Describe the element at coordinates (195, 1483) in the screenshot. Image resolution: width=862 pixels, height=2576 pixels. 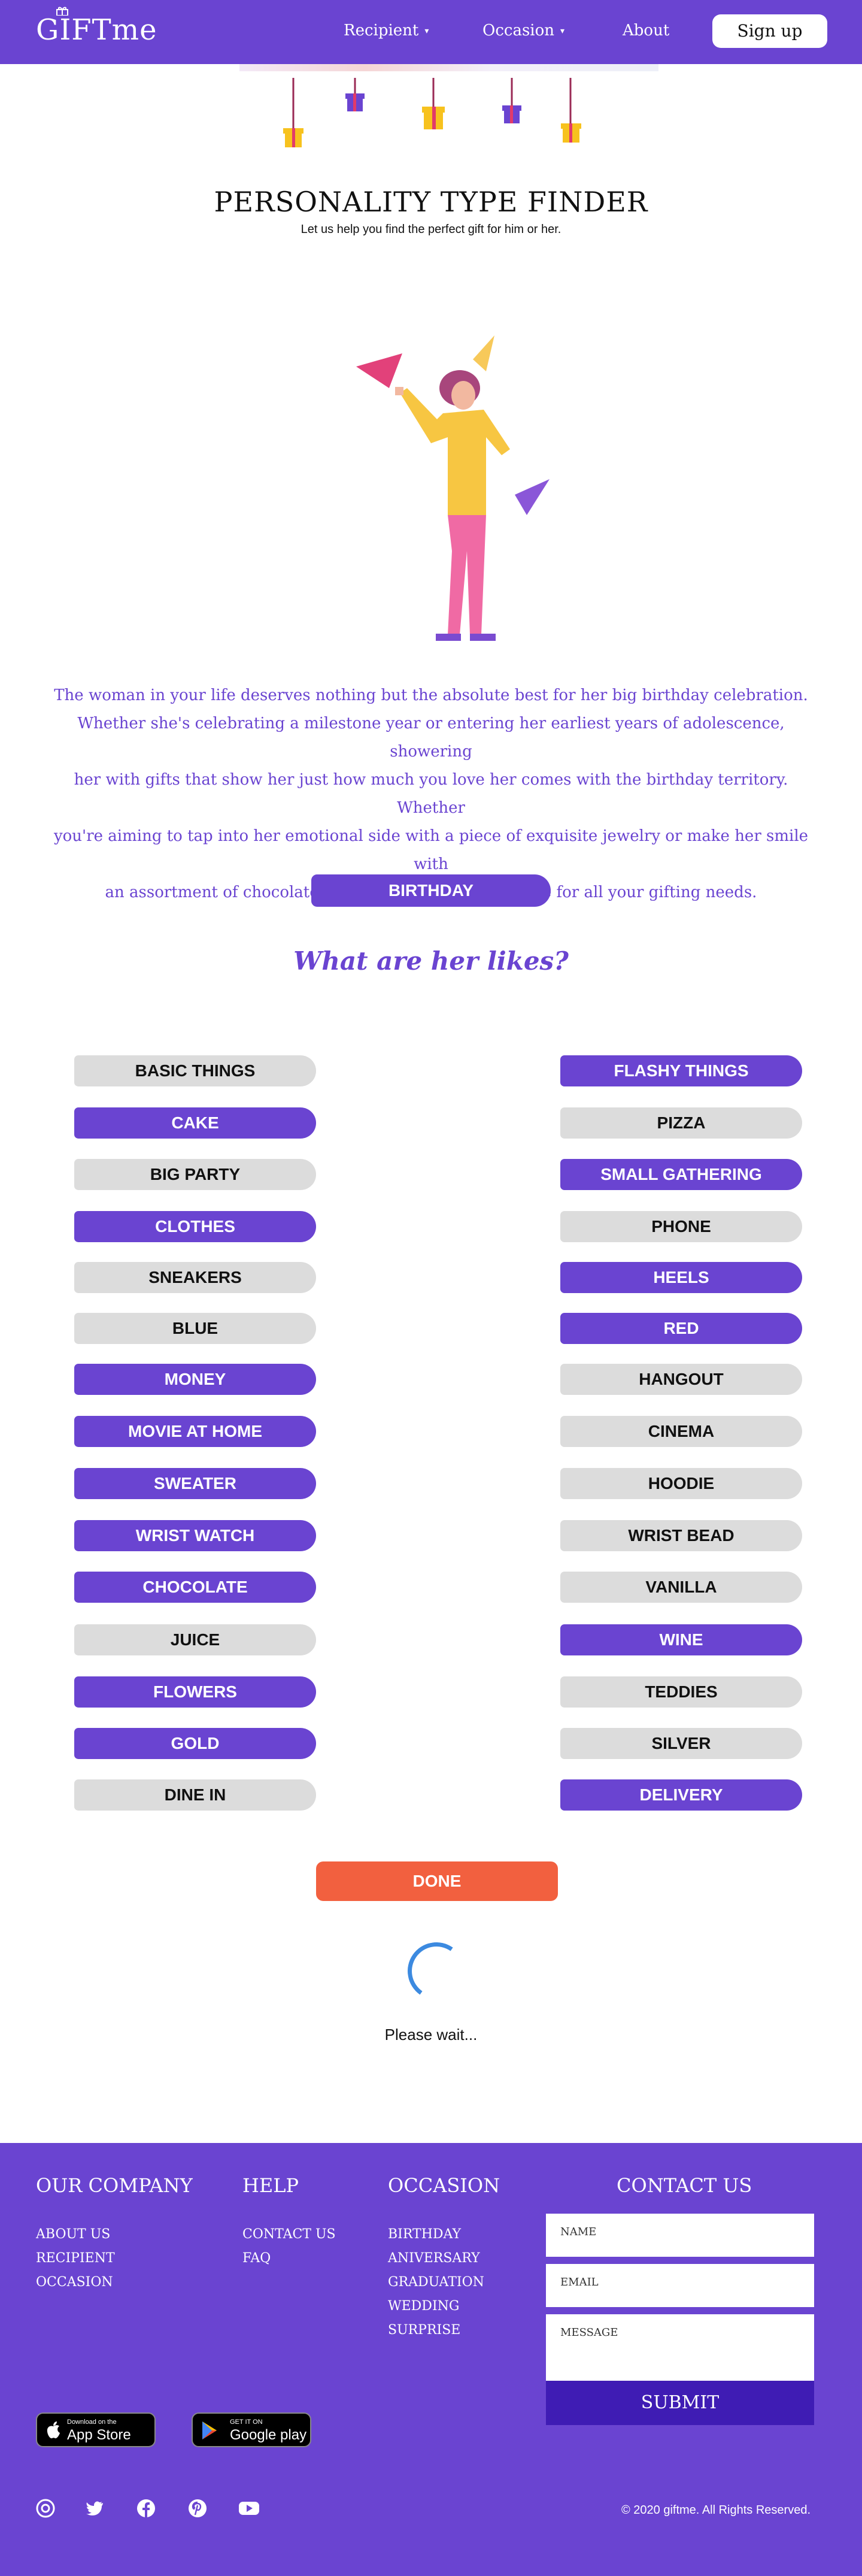
I see `like-option-left: SWEATER` at that location.